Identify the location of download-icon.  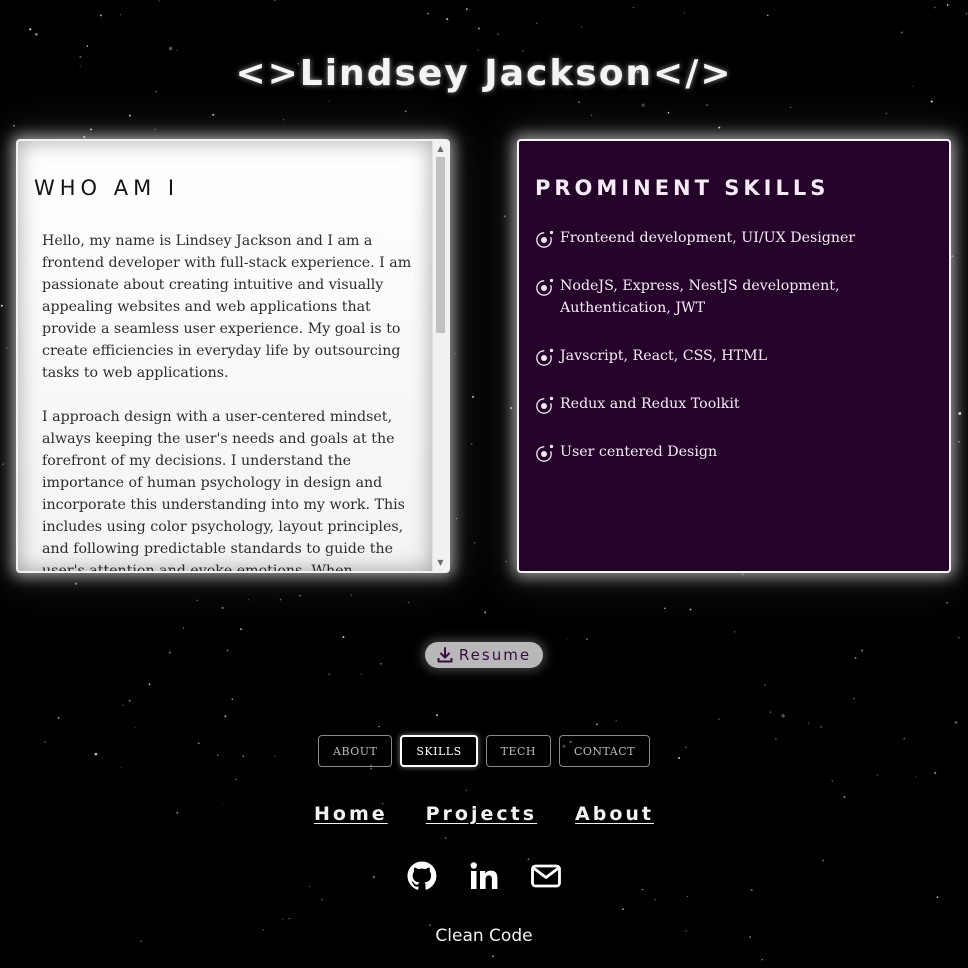
(445, 655).